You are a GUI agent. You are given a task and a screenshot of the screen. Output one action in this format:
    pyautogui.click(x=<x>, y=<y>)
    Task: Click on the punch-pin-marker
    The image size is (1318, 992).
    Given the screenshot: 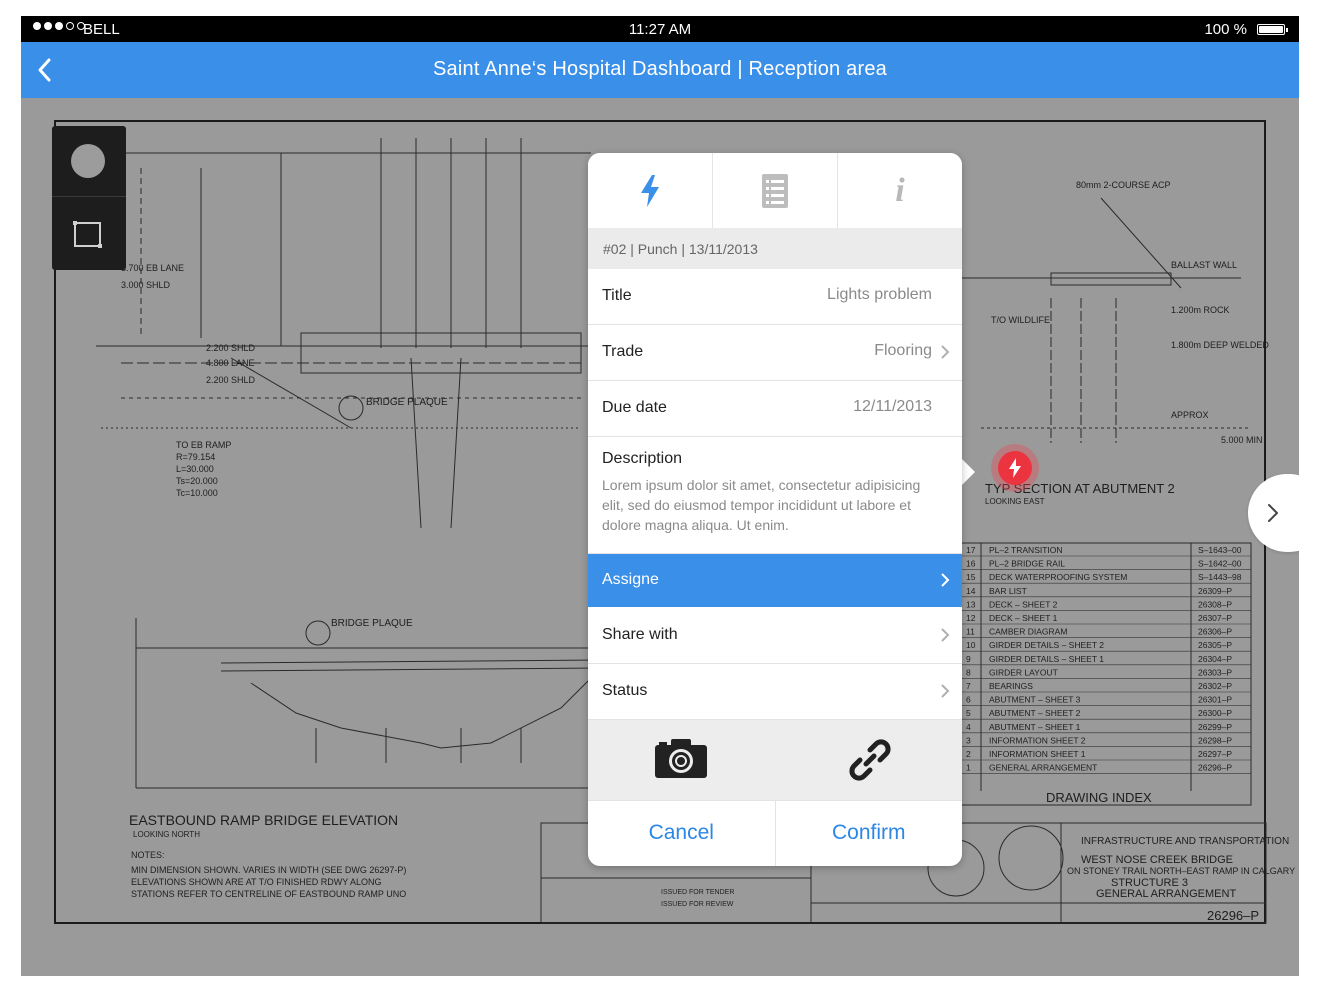 What is the action you would take?
    pyautogui.click(x=1015, y=468)
    